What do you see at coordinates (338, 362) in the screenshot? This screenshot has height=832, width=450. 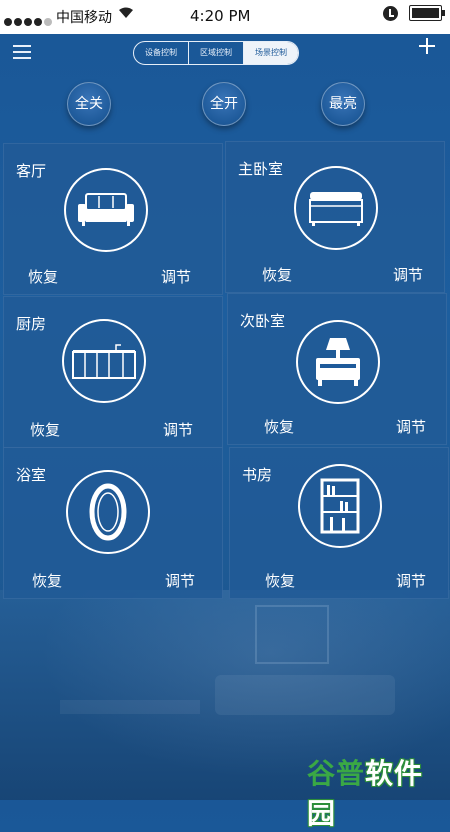 I see `nightstand-lamp-icon` at bounding box center [338, 362].